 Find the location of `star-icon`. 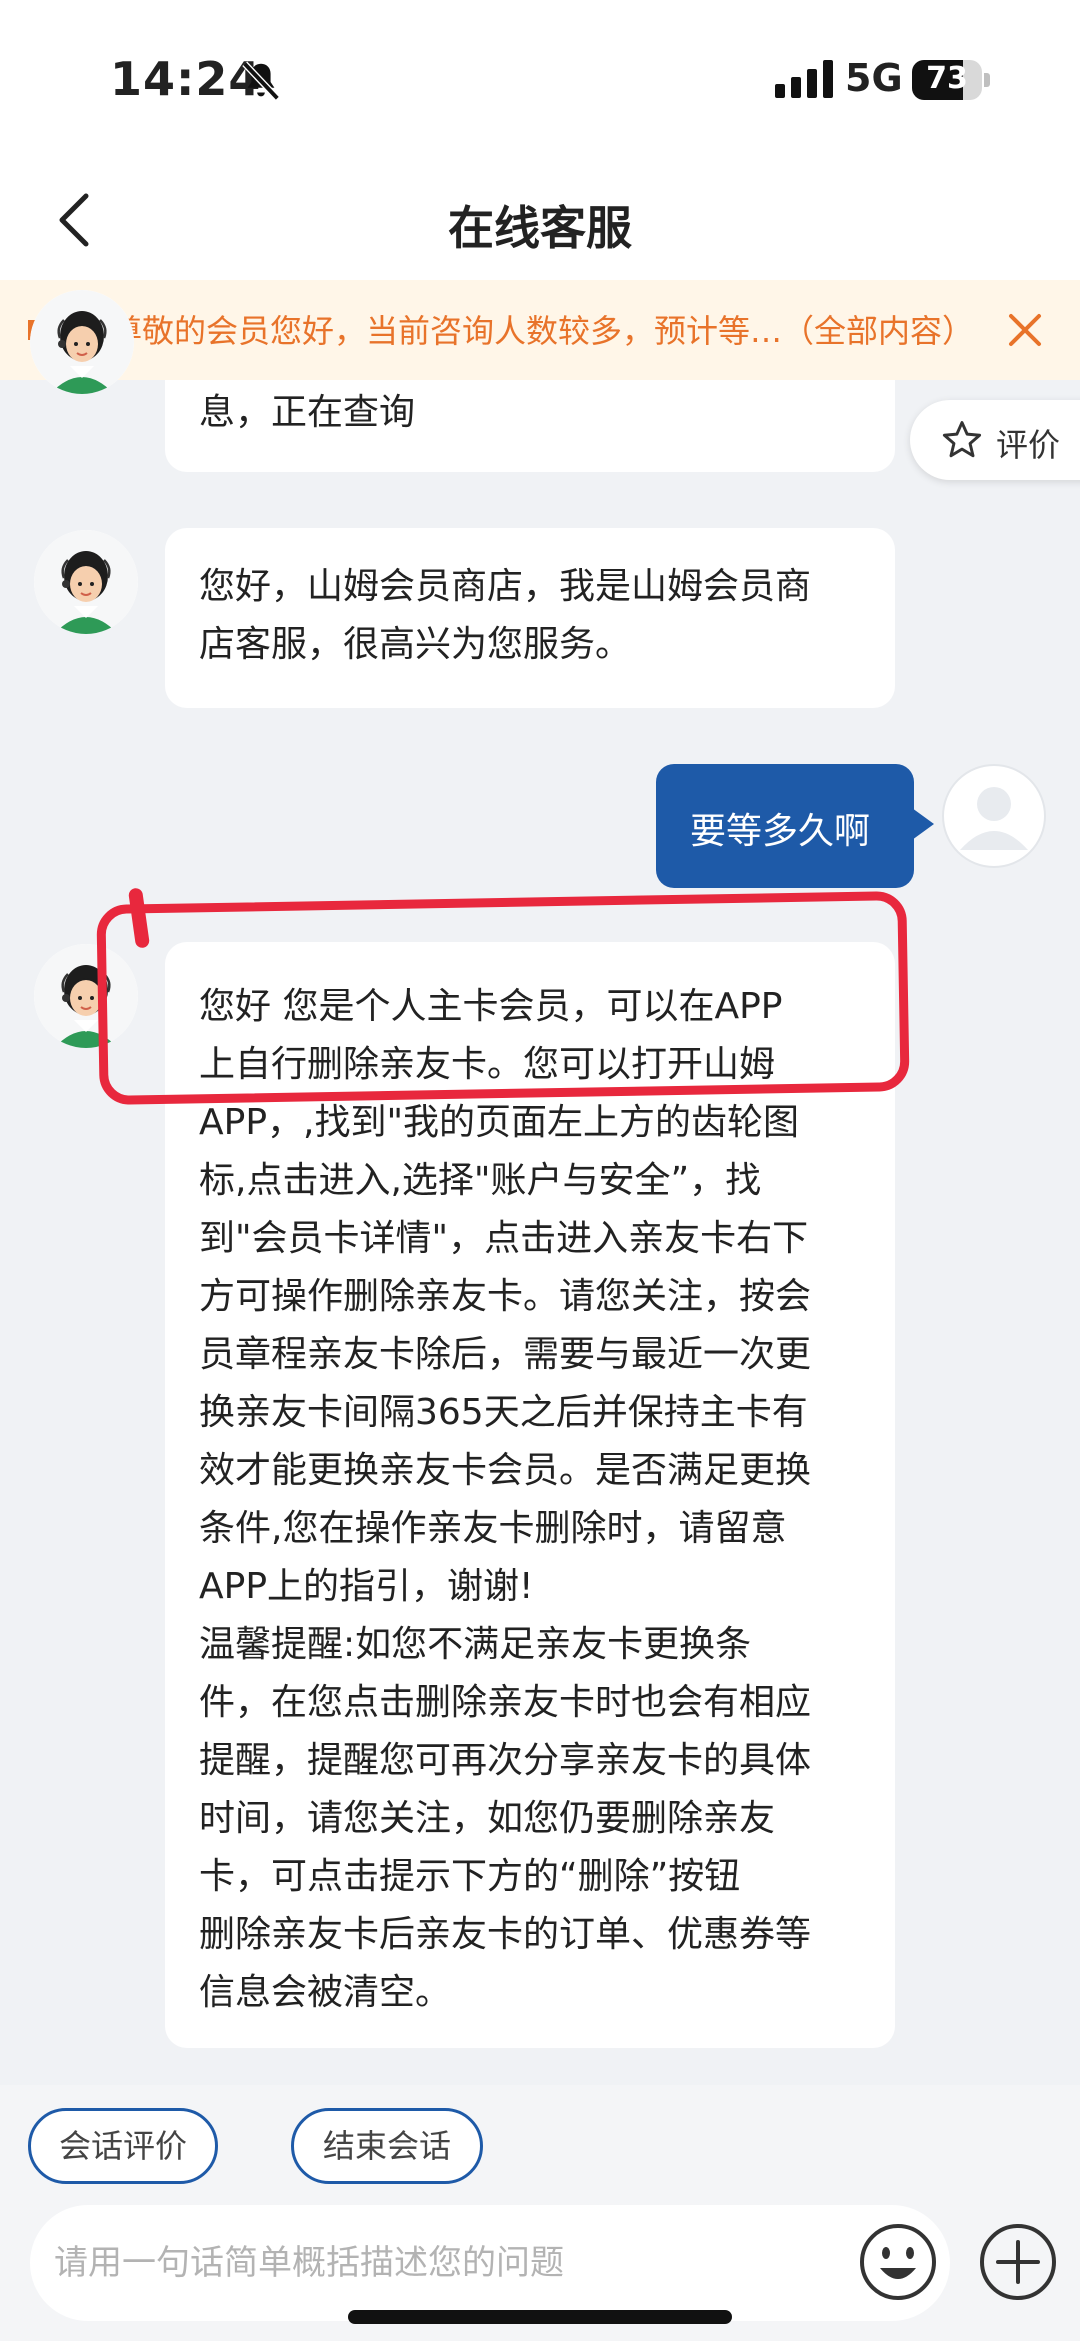

star-icon is located at coordinates (962, 439).